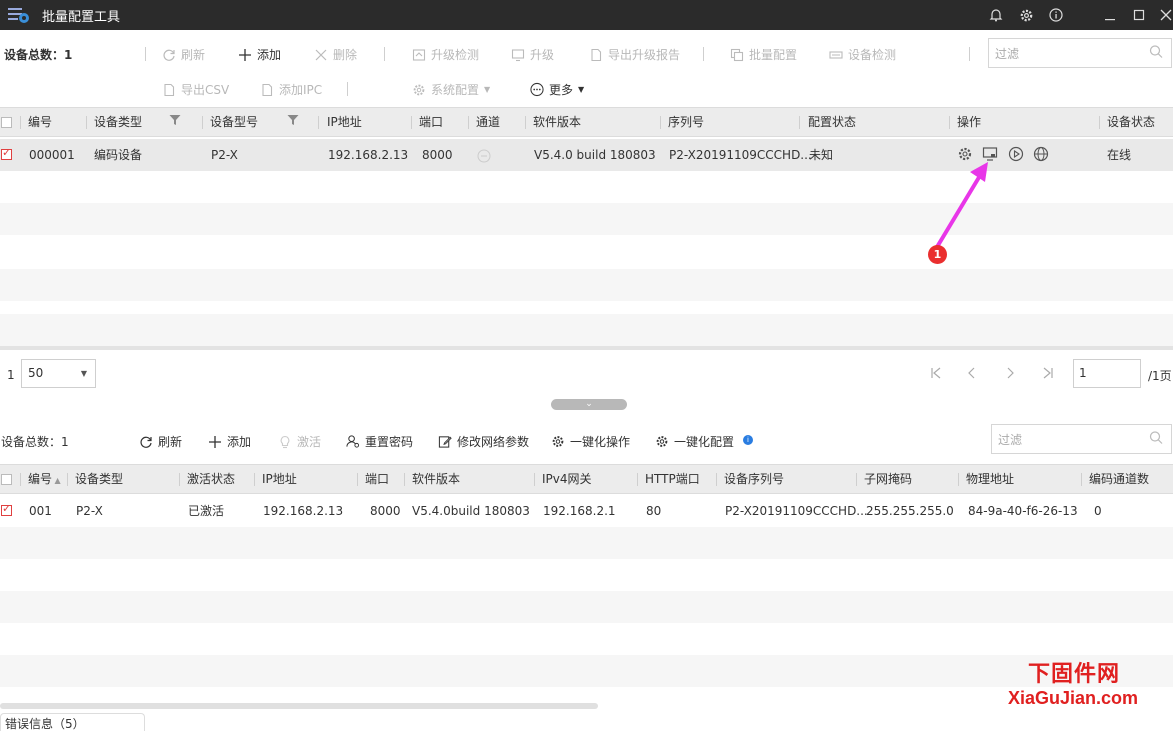 This screenshot has height=731, width=1173. I want to click on user-key-icon, so click(353, 442).